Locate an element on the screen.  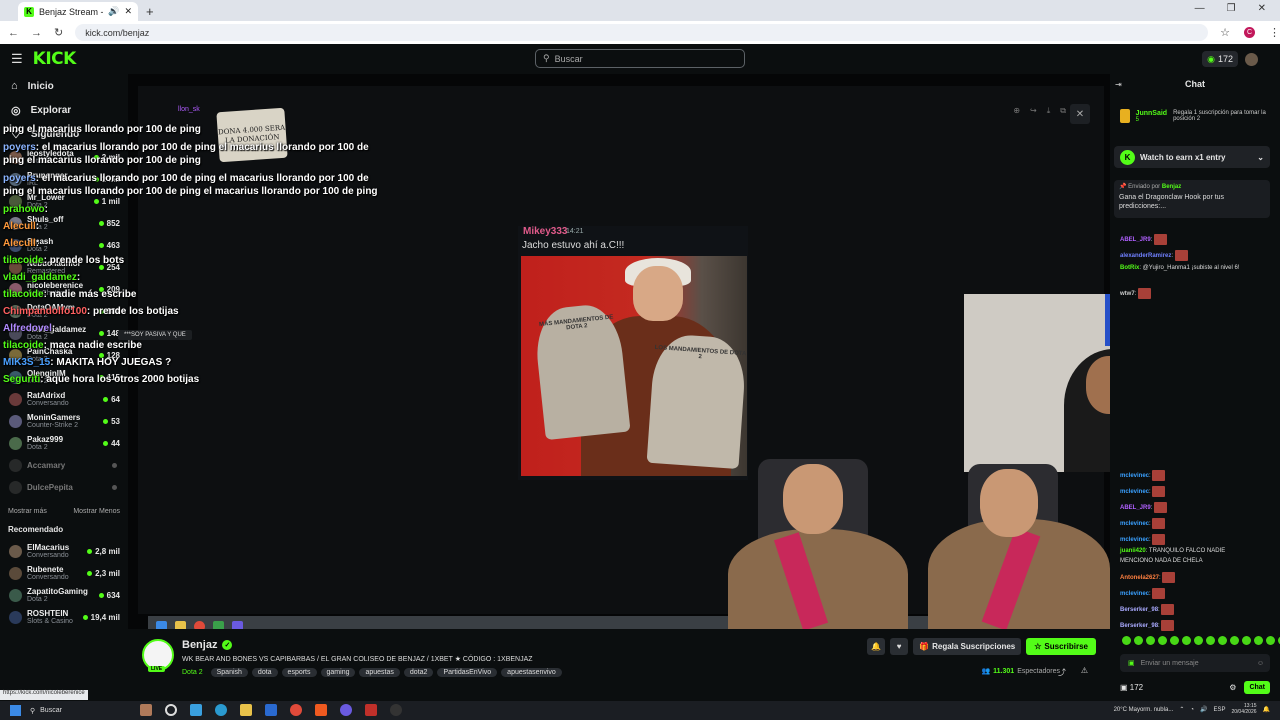
taskbar-app-obs-icon is located at coordinates (396, 710).